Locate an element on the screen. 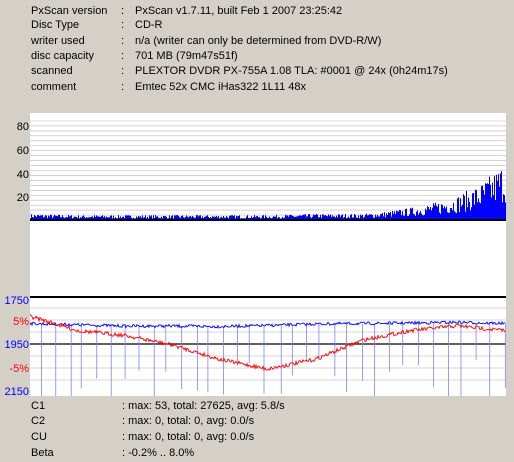 The image size is (514, 462). jitter-tick-label: 1750 is located at coordinates (16, 301).